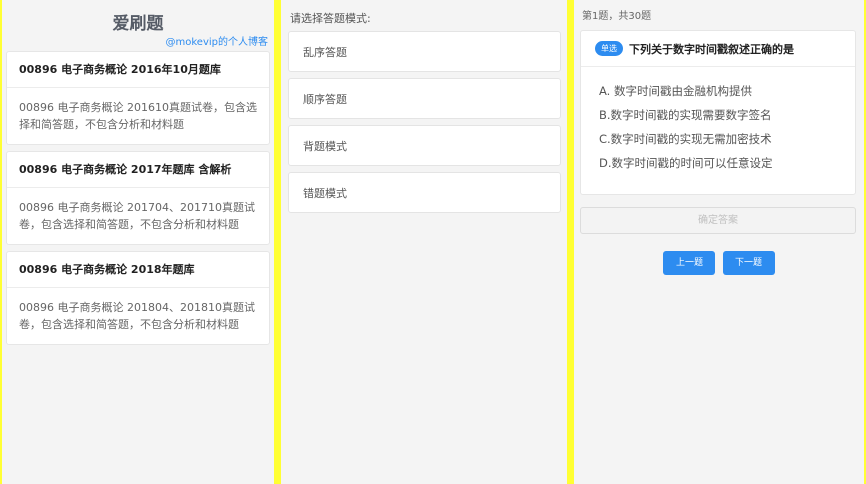 The width and height of the screenshot is (866, 484). What do you see at coordinates (424, 145) in the screenshot?
I see `mode-memorize: 背题模式` at bounding box center [424, 145].